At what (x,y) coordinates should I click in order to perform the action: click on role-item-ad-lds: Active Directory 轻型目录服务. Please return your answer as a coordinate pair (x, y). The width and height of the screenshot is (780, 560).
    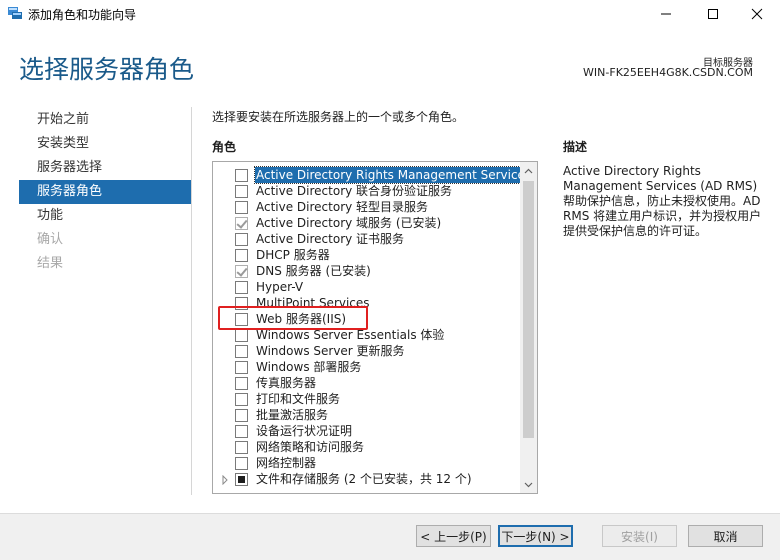
    Looking at the image, I should click on (367, 207).